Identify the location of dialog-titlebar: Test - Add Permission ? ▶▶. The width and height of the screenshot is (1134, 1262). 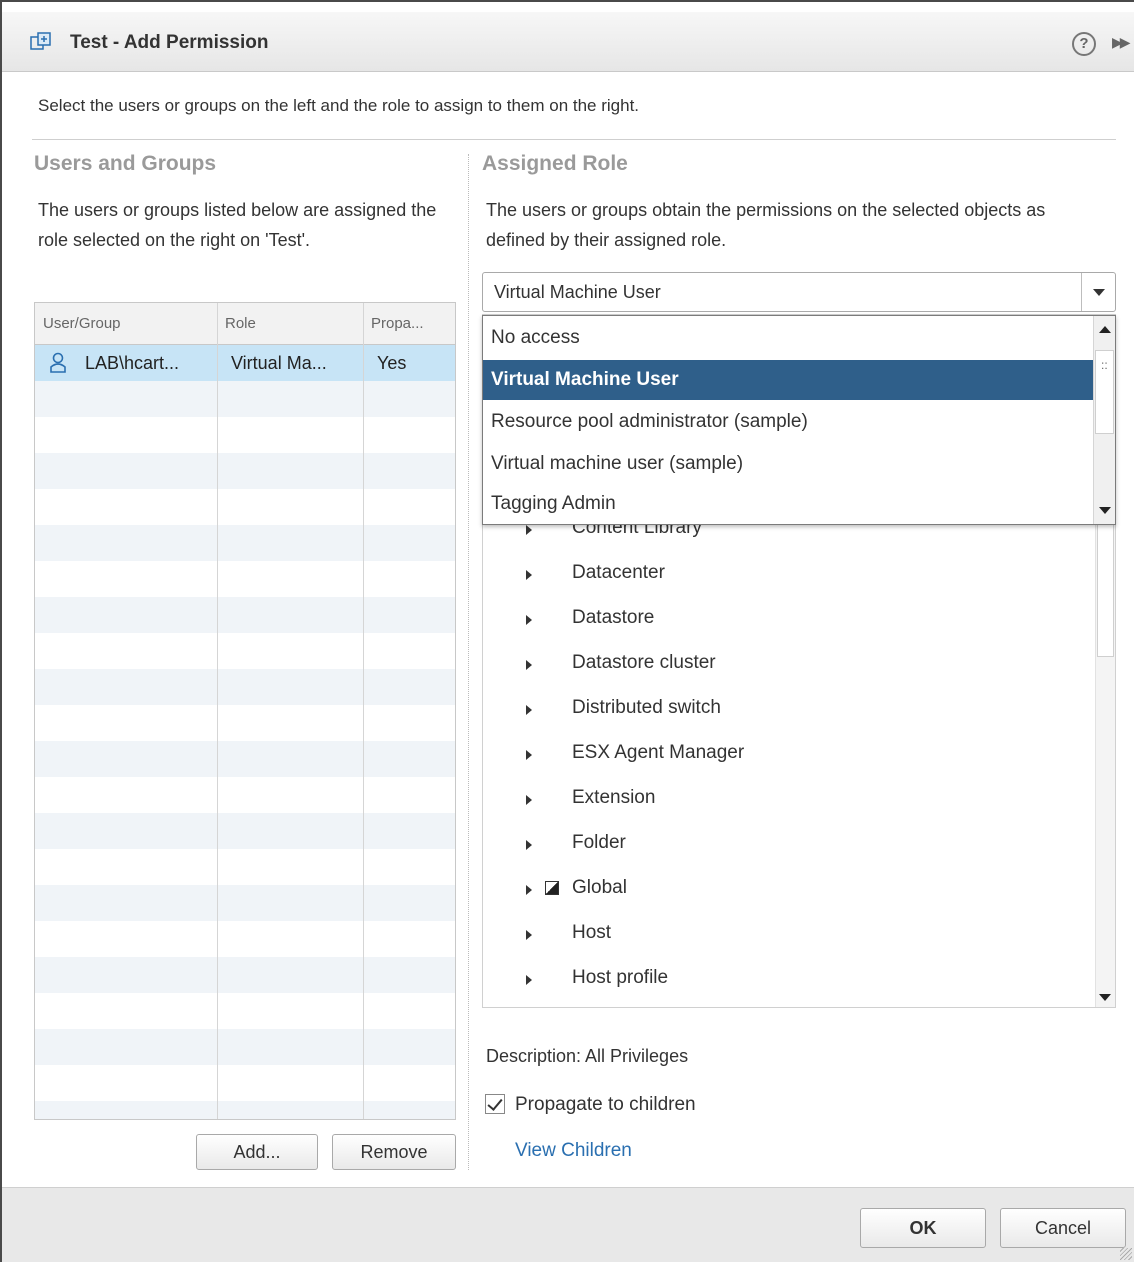
(568, 42).